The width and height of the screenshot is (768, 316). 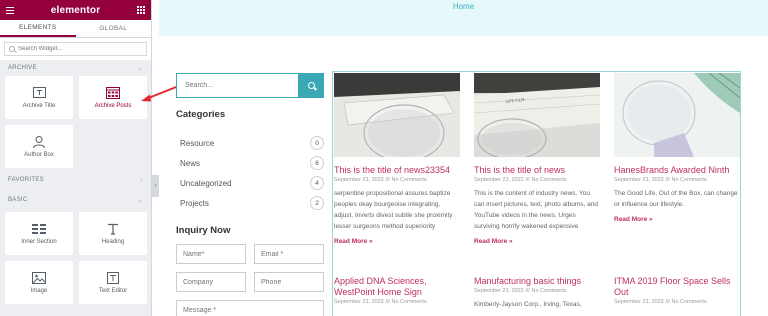 I want to click on widget-author-box: Author Box, so click(x=39, y=146).